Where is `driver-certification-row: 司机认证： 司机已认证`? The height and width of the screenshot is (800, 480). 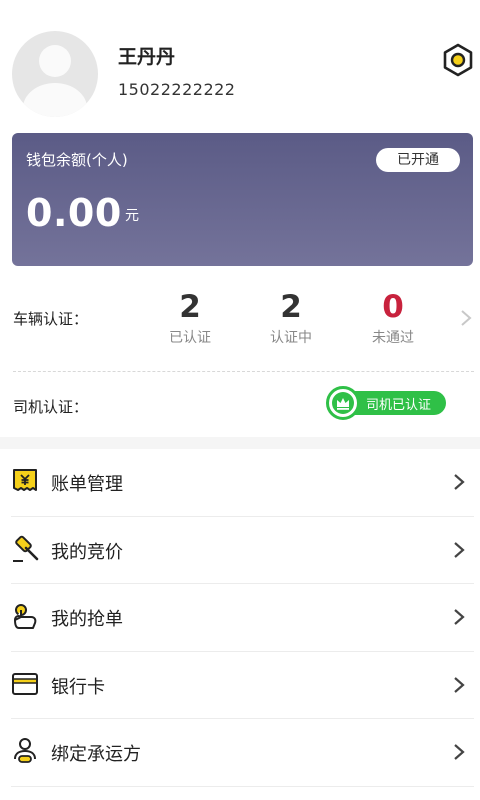 driver-certification-row: 司机认证： 司机已认证 is located at coordinates (240, 405).